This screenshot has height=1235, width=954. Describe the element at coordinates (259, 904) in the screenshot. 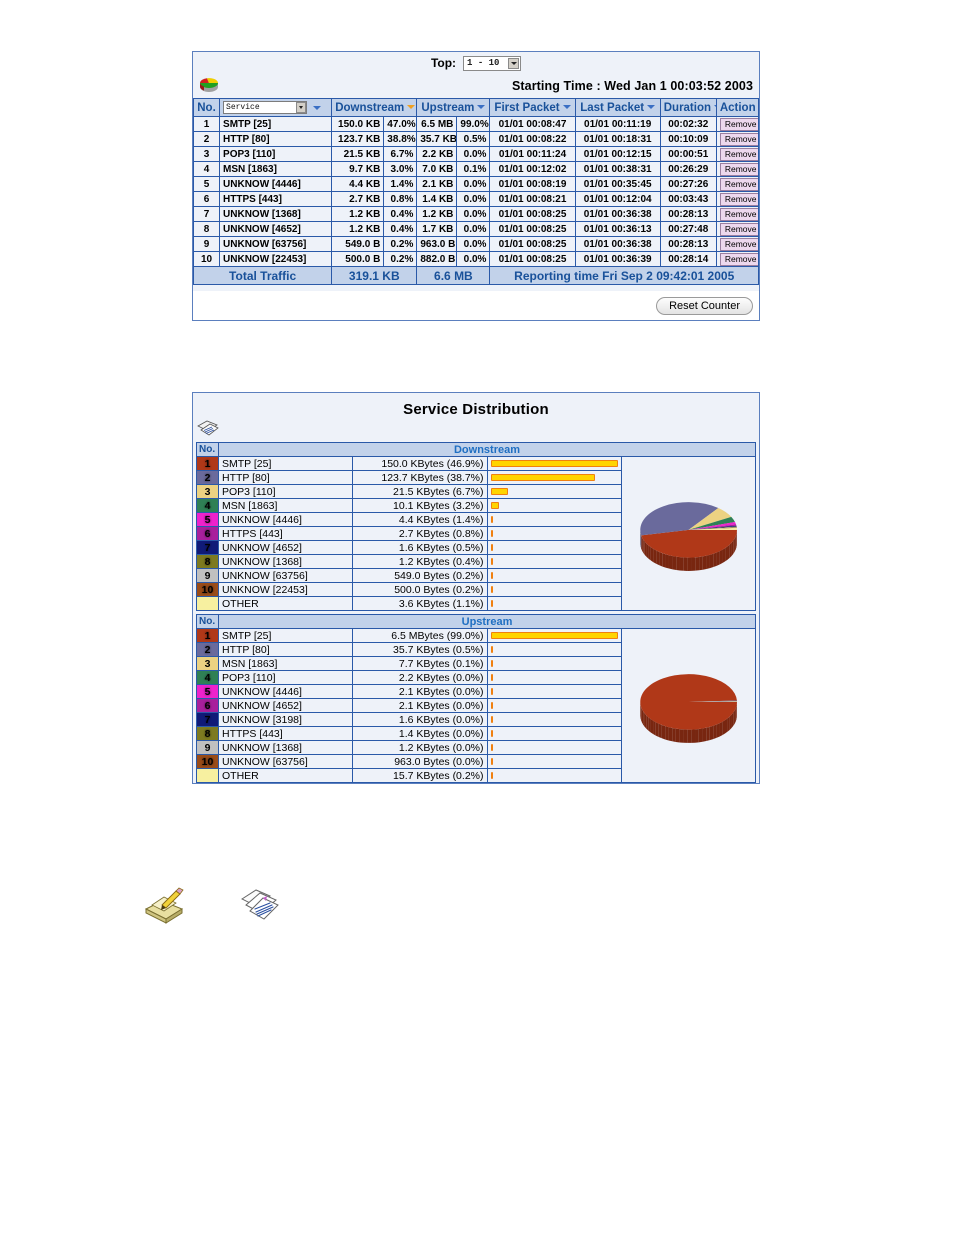

I see `documents-stack-icon` at that location.